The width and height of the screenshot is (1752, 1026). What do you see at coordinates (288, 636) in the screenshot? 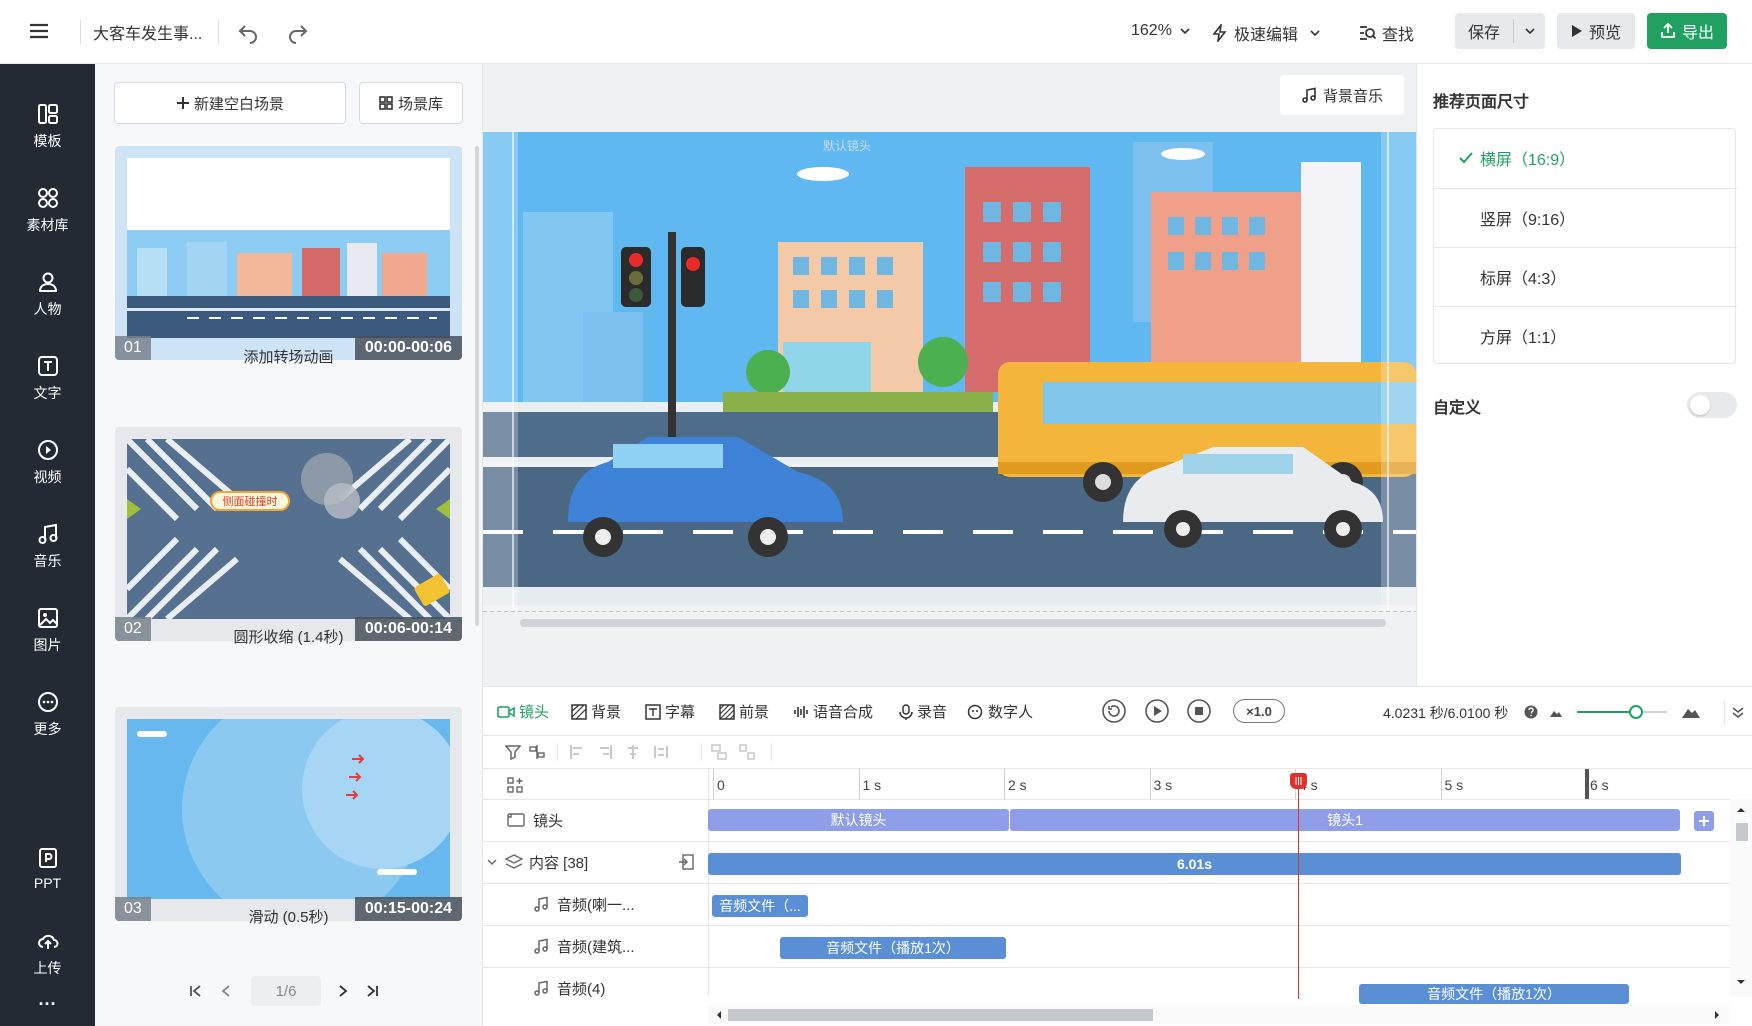
I see `transition-caption: 圆形收缩 (1.4秒)` at bounding box center [288, 636].